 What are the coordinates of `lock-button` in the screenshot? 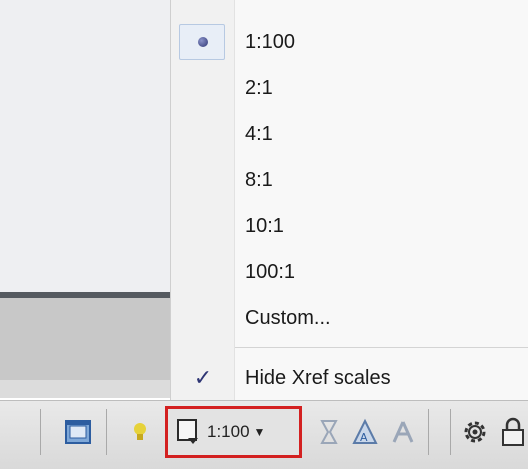 It's located at (513, 432).